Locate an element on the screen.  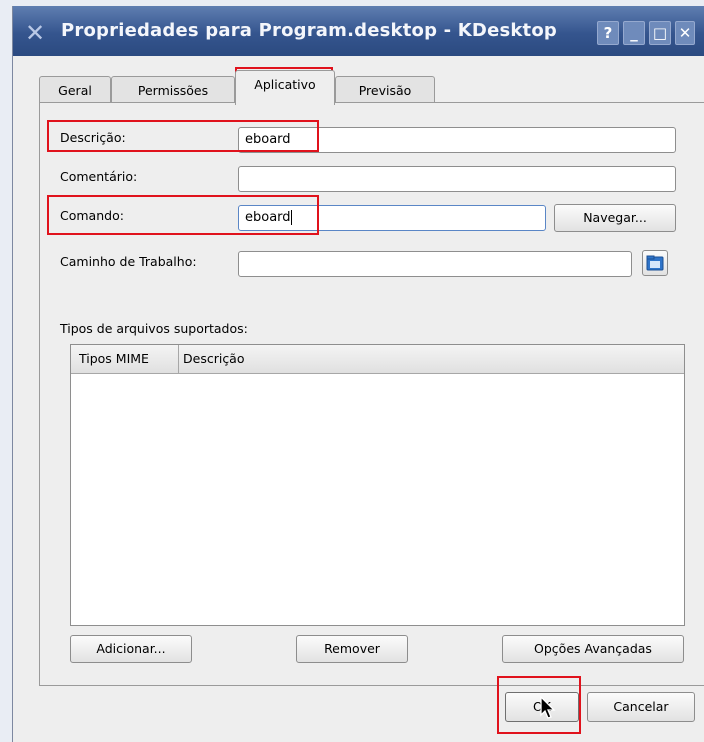
comando-value: eboard is located at coordinates (268, 217).